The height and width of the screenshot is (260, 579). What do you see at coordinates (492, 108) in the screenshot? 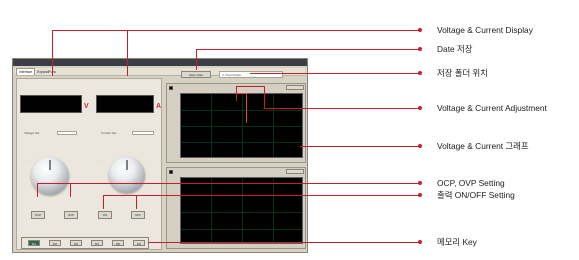
I see `callout-label-adjustment: Voltage & Current Adjustment` at bounding box center [492, 108].